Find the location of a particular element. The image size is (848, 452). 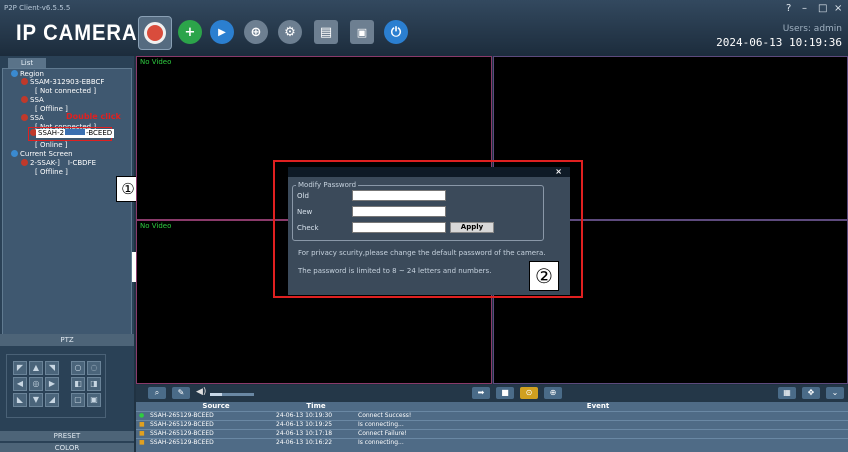

clock-display: 2024-06-13 10:19:36 is located at coordinates (779, 42).